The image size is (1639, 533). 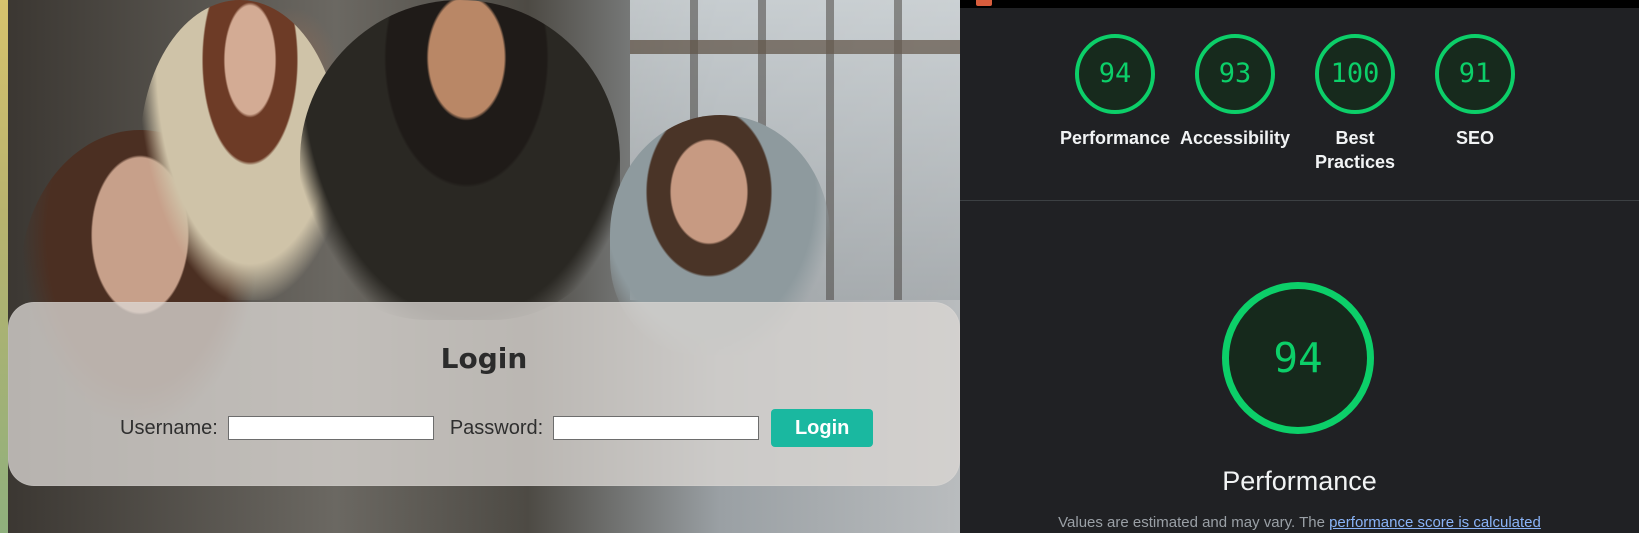 I want to click on accessibility-gauge: 93, so click(x=1235, y=74).